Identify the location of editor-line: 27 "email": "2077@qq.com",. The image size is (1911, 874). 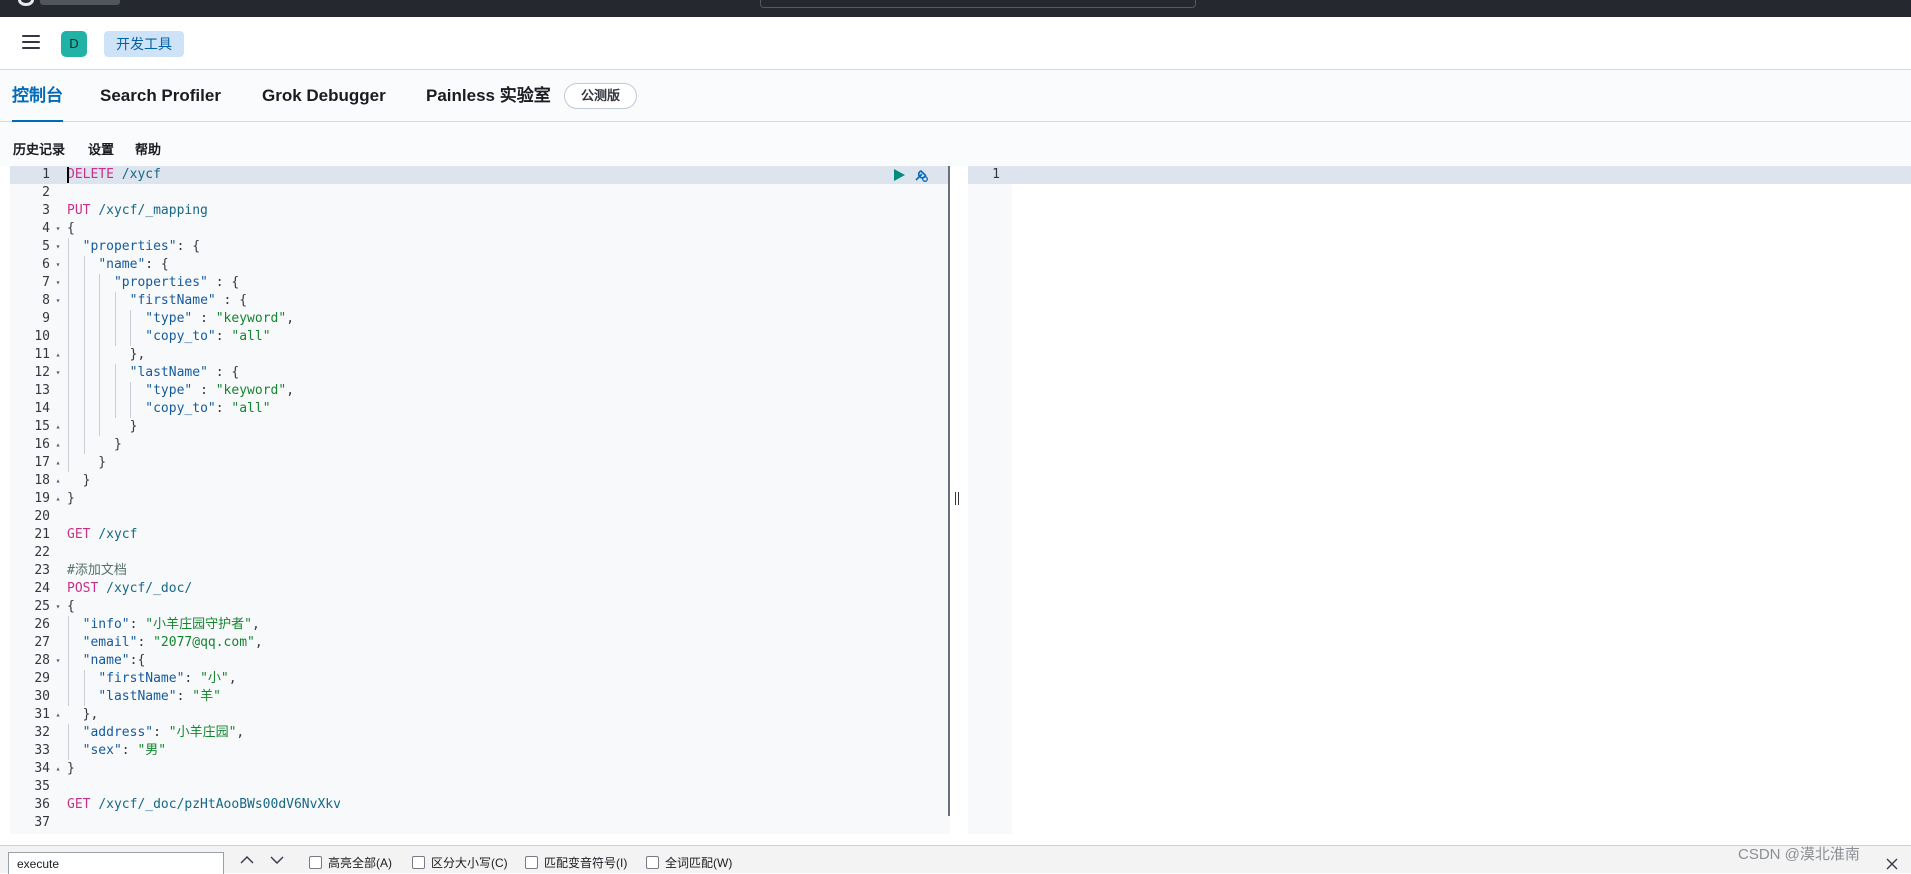
(480, 643).